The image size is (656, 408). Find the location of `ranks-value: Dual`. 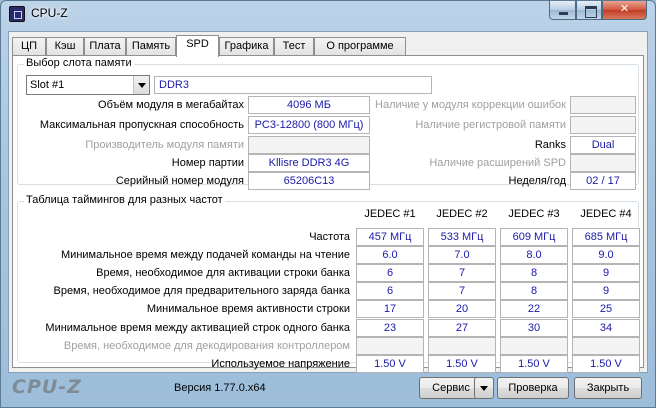

ranks-value: Dual is located at coordinates (603, 145).